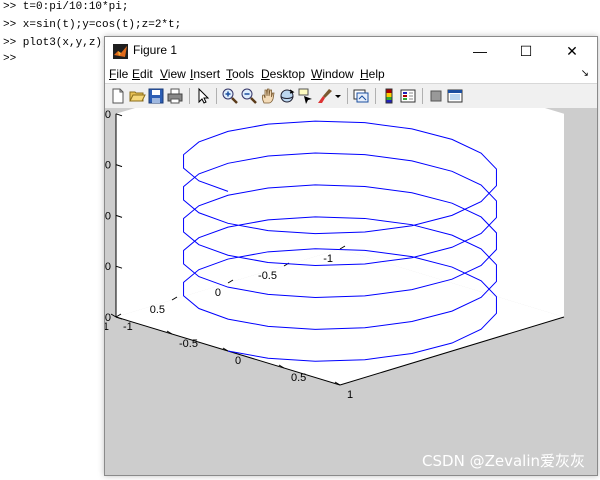 The image size is (600, 480). What do you see at coordinates (56, 43) in the screenshot?
I see `console-line: >> plot3(x,y,z);` at bounding box center [56, 43].